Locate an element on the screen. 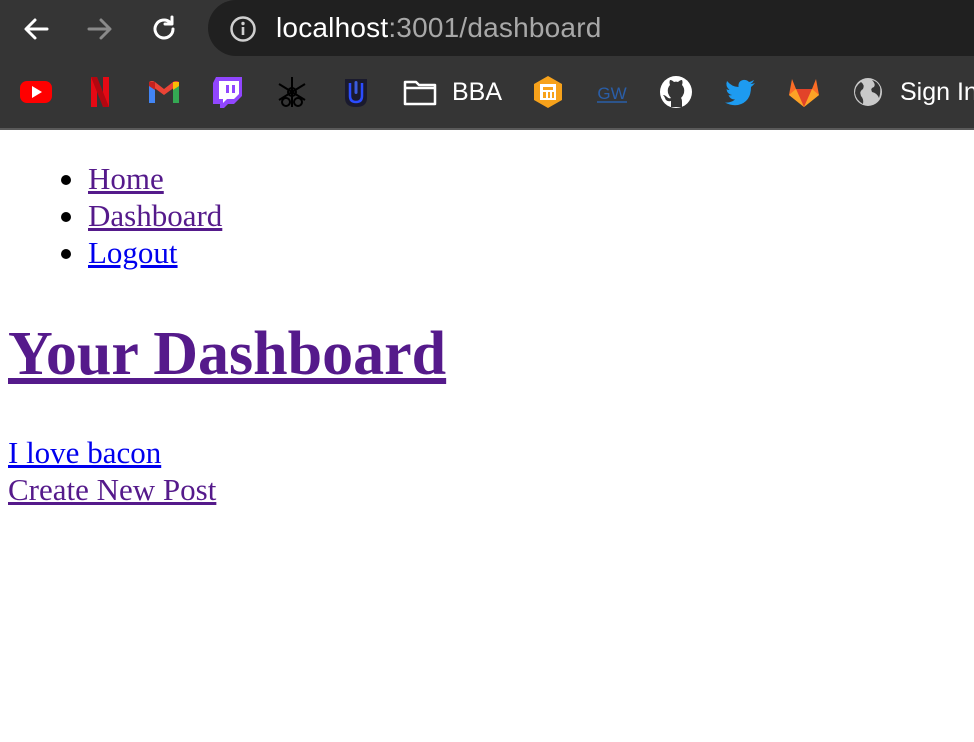 The width and height of the screenshot is (974, 742). bookmark-sign-in: Sign In is located at coordinates (912, 92).